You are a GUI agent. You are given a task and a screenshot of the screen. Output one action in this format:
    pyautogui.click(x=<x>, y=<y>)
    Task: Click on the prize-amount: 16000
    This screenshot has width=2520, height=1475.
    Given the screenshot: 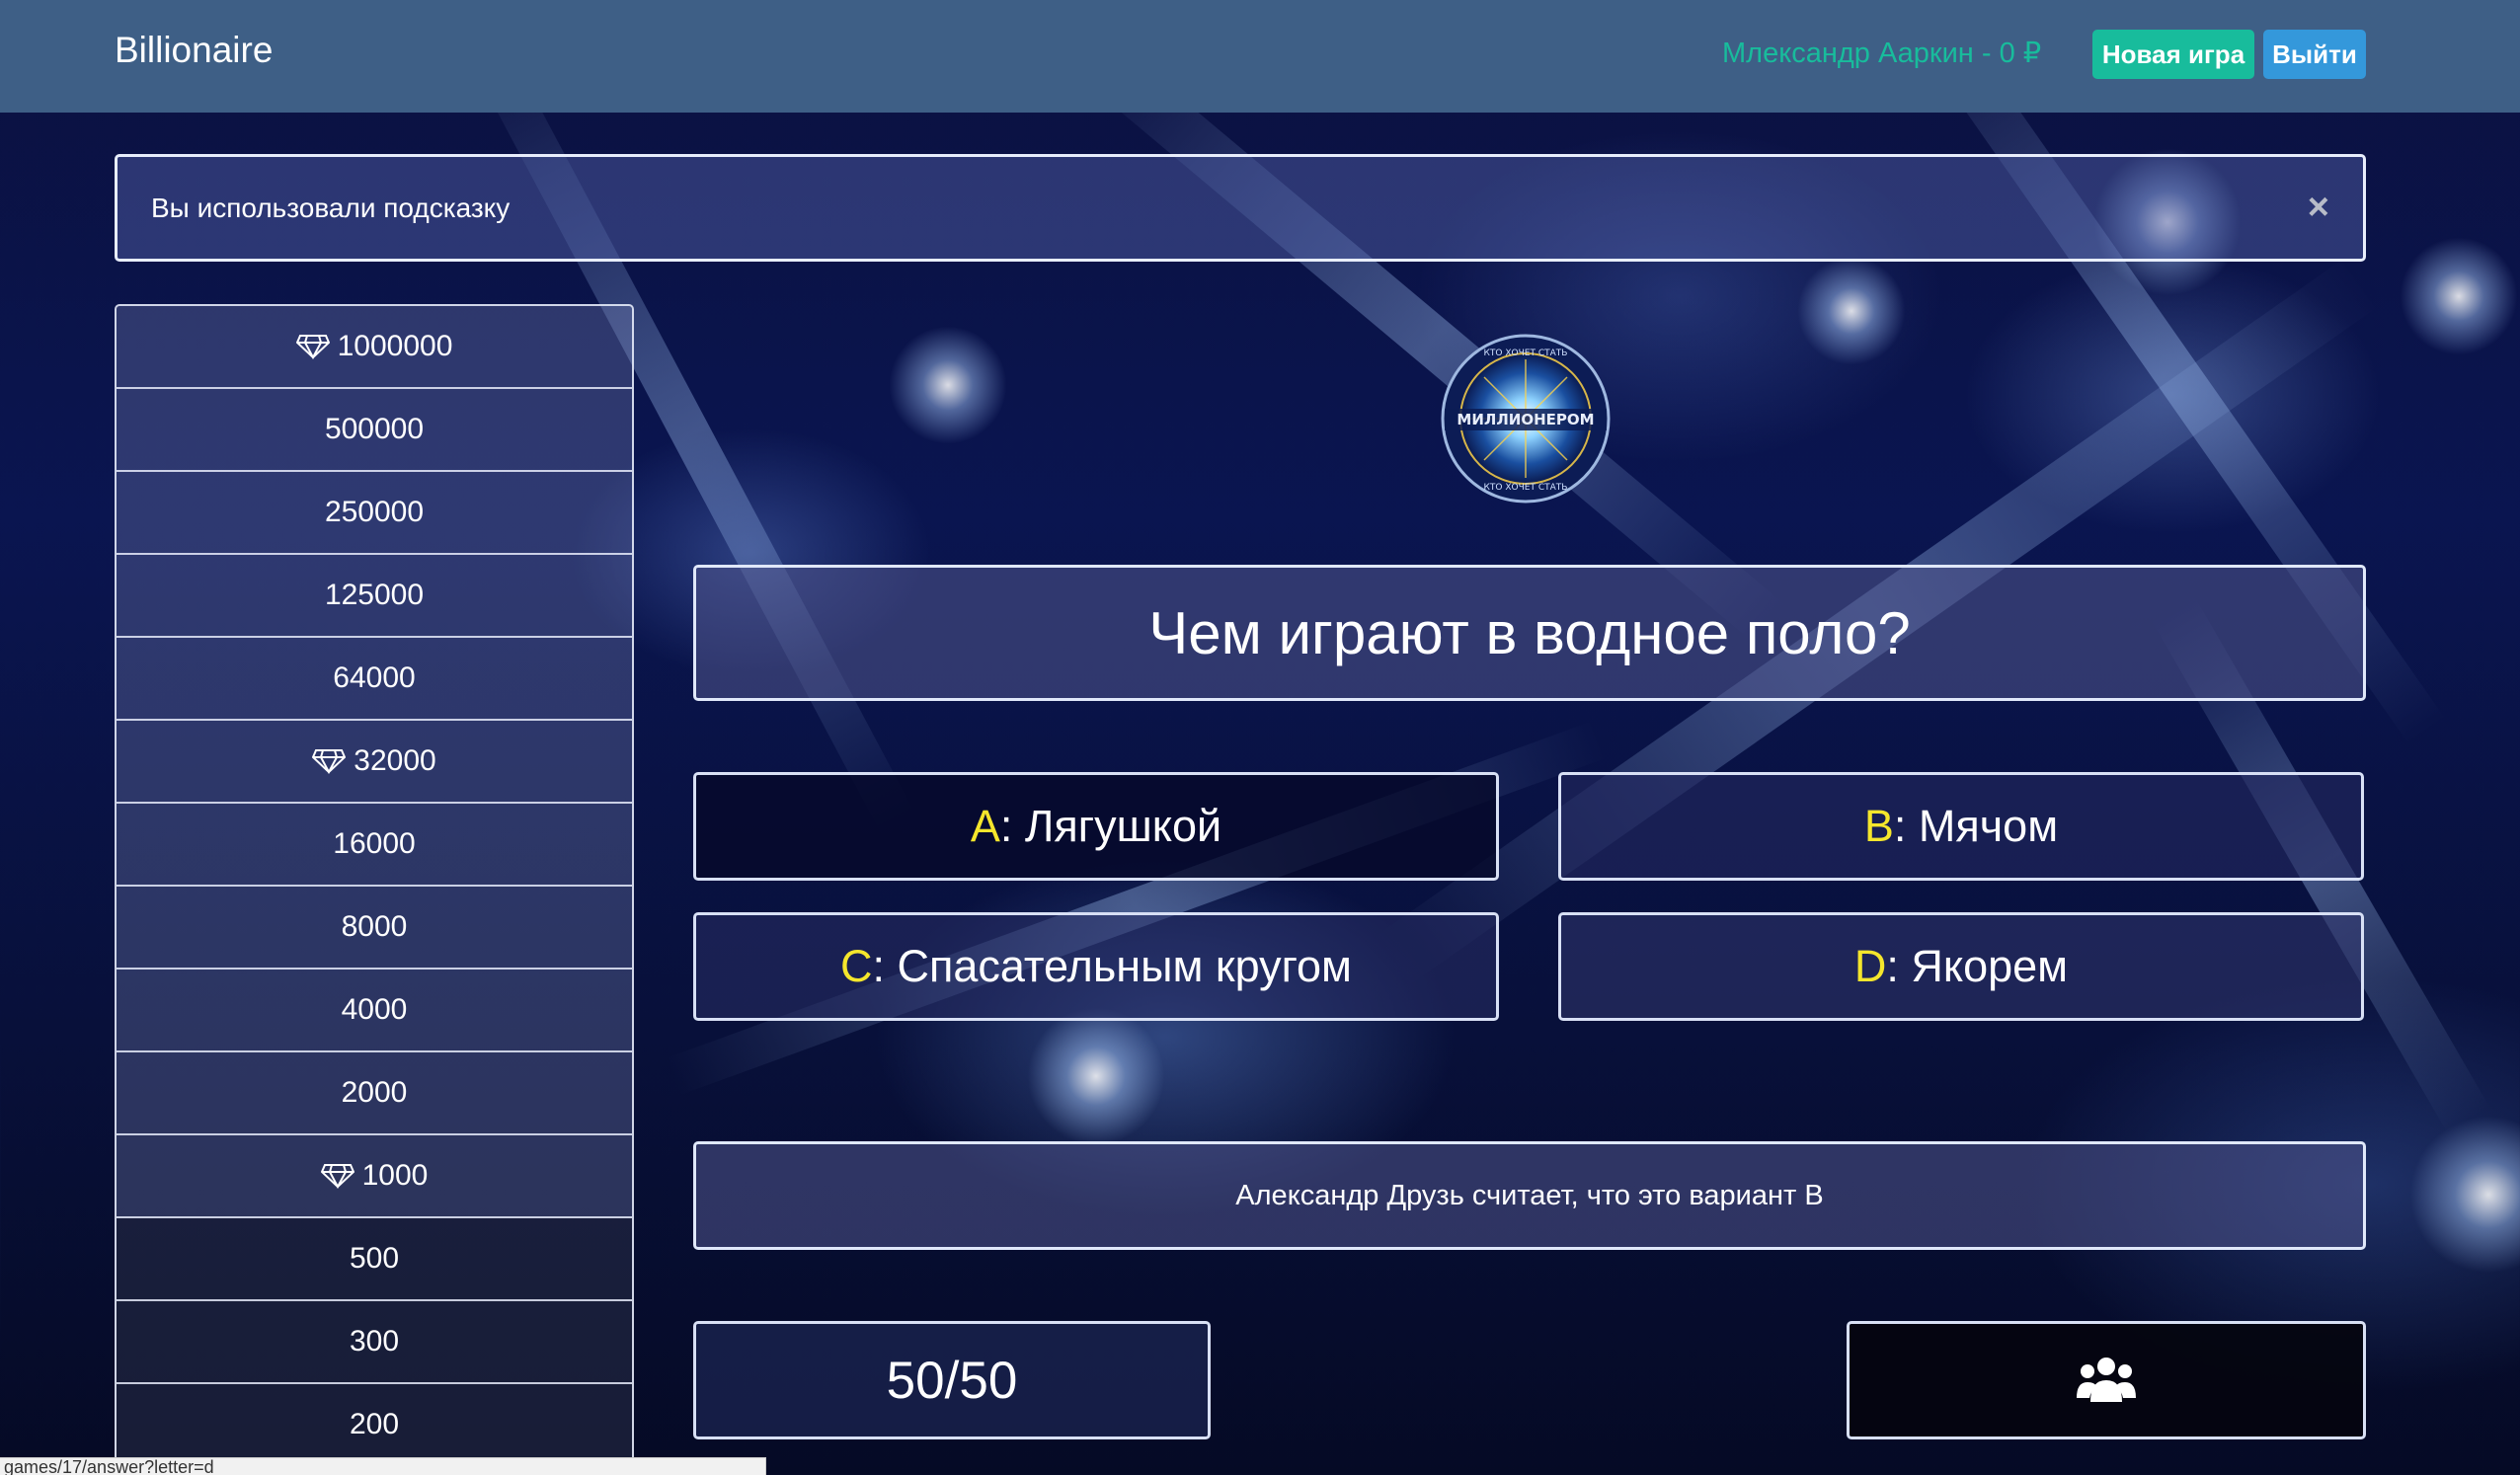 What is the action you would take?
    pyautogui.click(x=374, y=843)
    